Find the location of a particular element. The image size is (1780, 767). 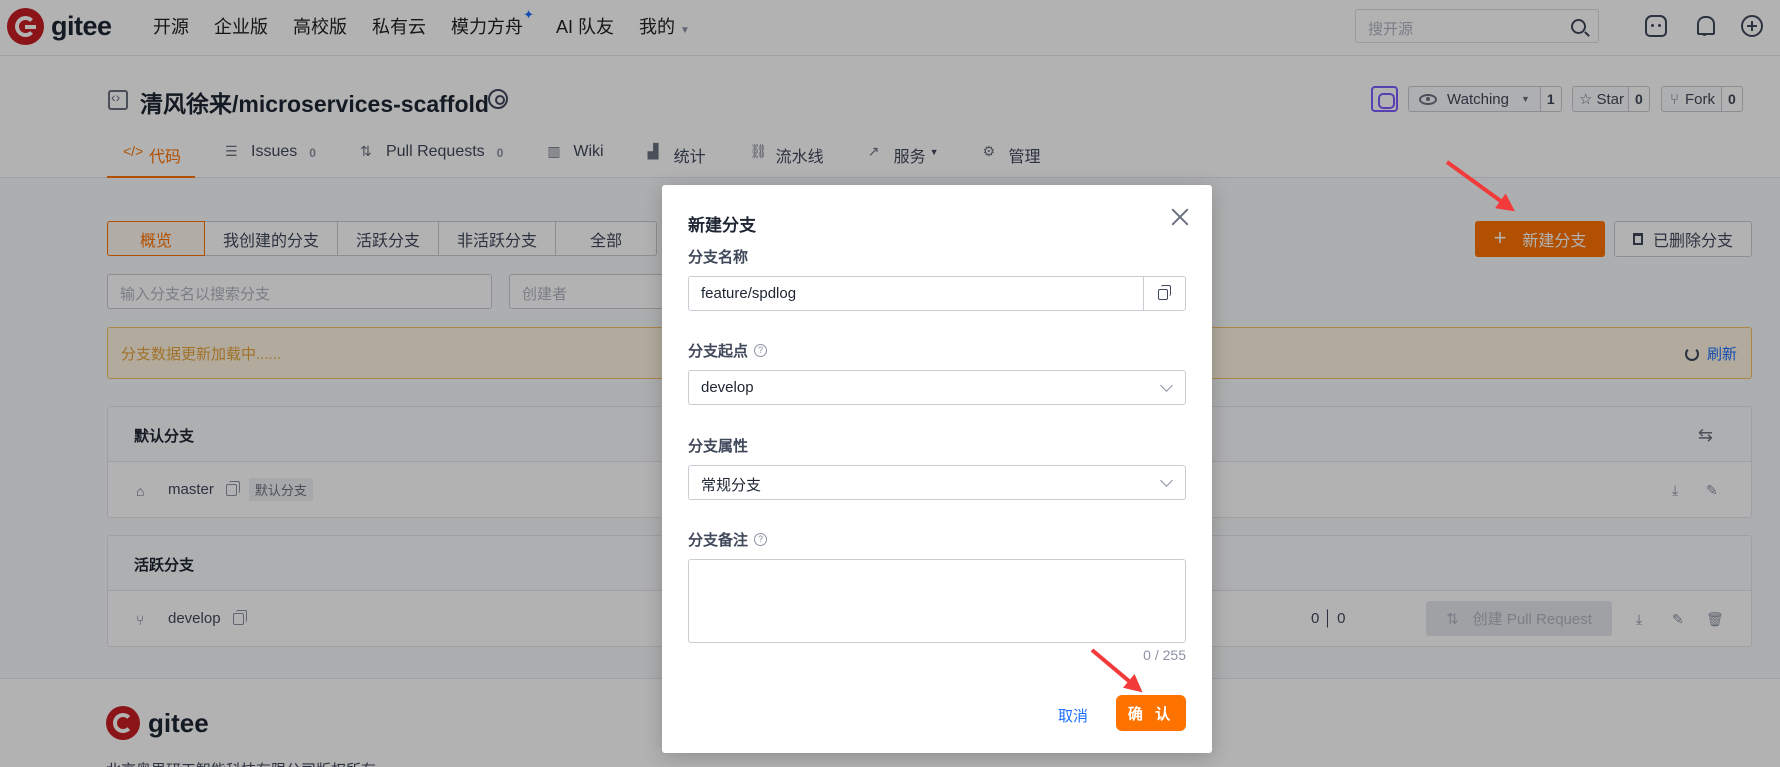

copy-icon is located at coordinates (1164, 292).